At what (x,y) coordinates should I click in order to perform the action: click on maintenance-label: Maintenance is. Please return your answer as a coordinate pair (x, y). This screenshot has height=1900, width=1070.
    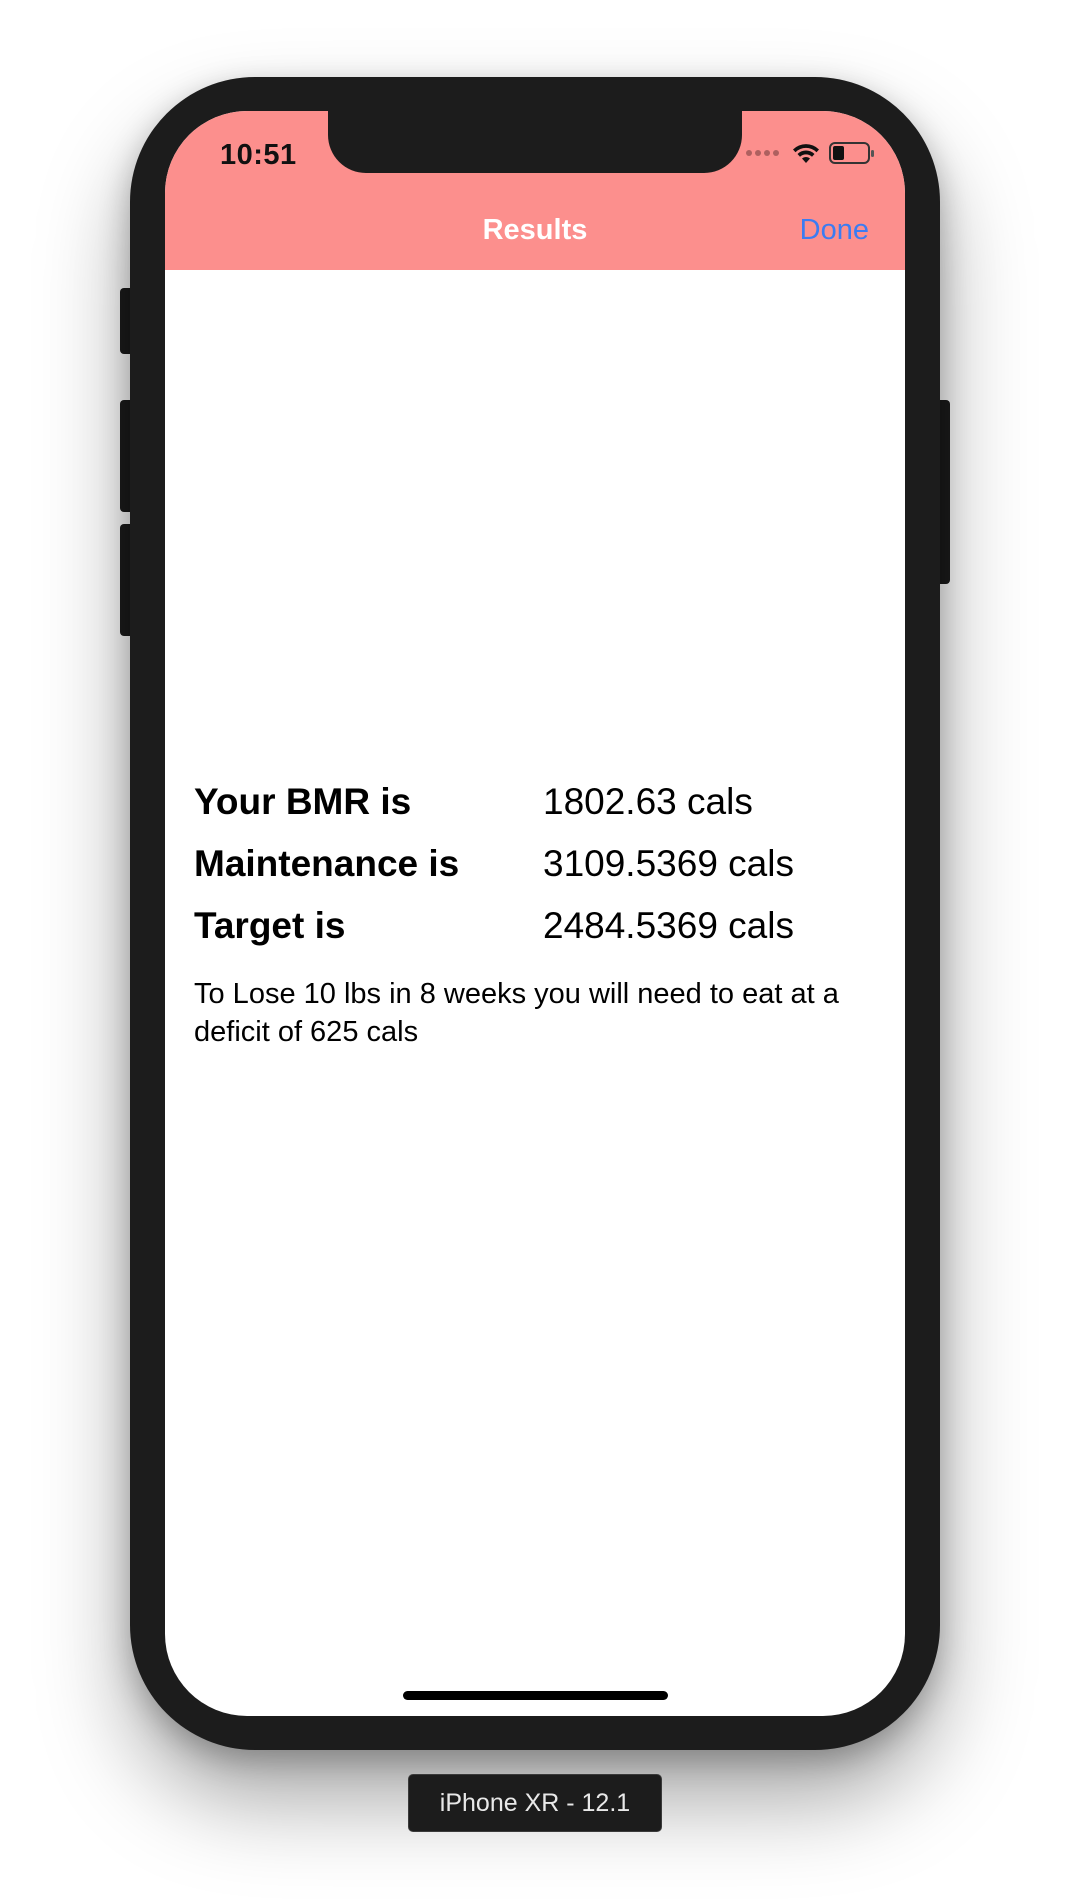
    Looking at the image, I should click on (327, 863).